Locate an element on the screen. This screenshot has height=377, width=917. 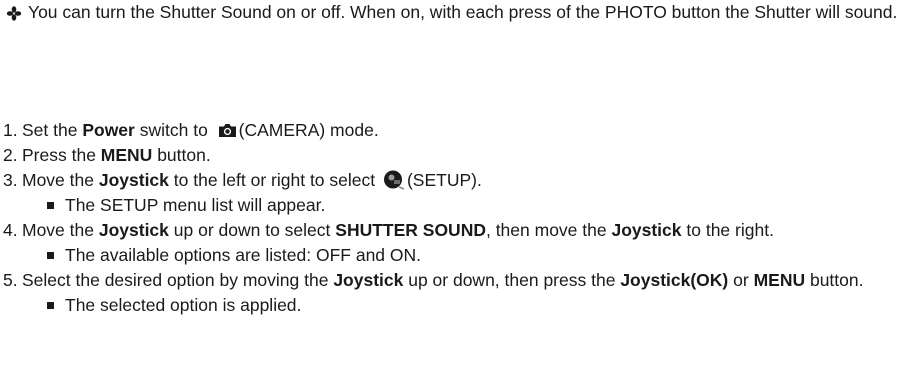
step-text: to the left or right to select is located at coordinates (274, 180).